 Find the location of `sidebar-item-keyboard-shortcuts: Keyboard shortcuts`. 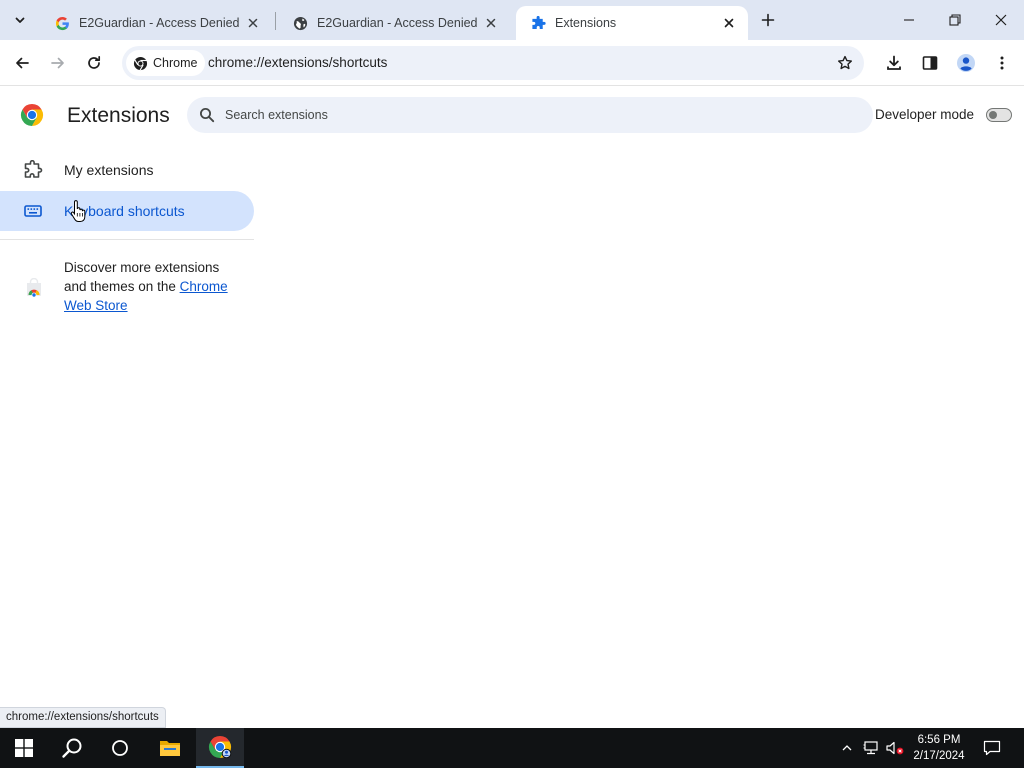

sidebar-item-keyboard-shortcuts: Keyboard shortcuts is located at coordinates (127, 211).